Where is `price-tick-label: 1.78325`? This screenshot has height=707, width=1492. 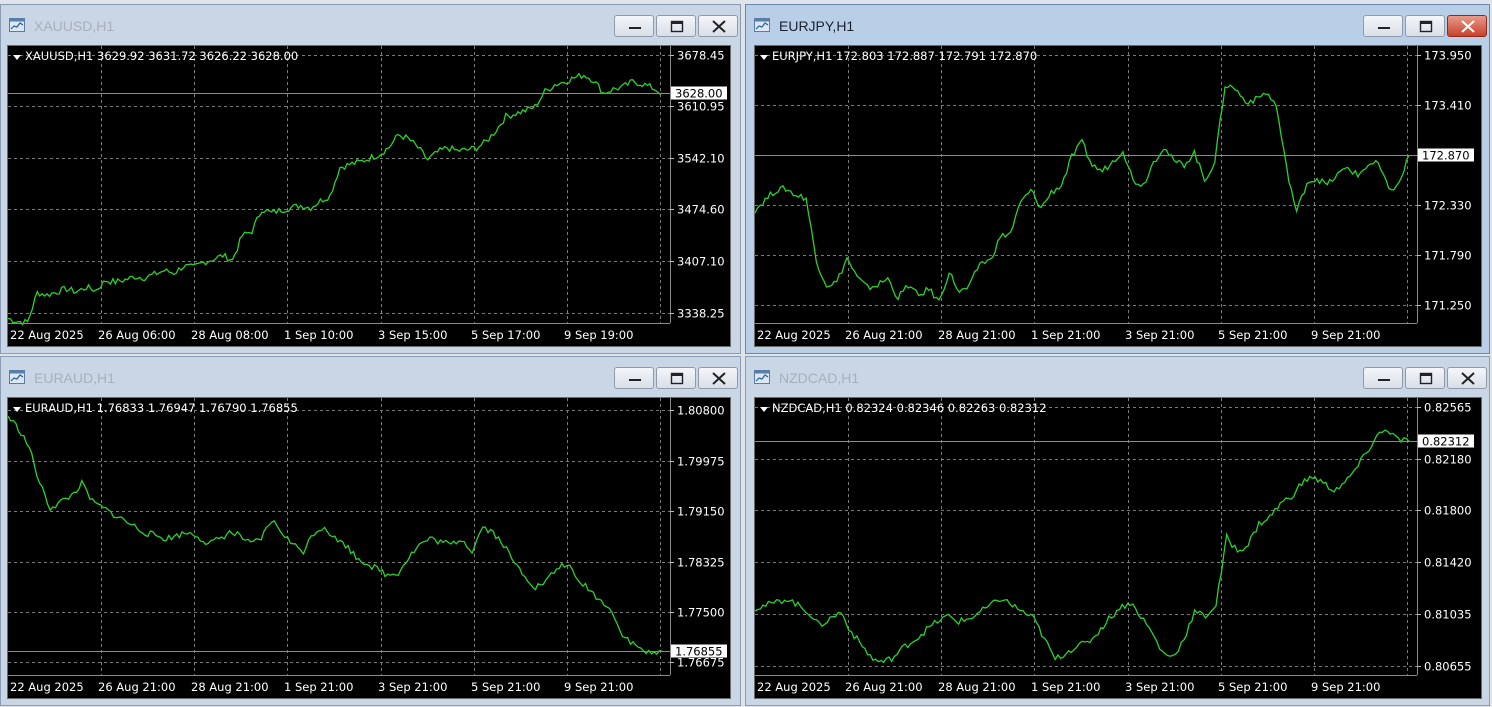
price-tick-label: 1.78325 is located at coordinates (701, 563).